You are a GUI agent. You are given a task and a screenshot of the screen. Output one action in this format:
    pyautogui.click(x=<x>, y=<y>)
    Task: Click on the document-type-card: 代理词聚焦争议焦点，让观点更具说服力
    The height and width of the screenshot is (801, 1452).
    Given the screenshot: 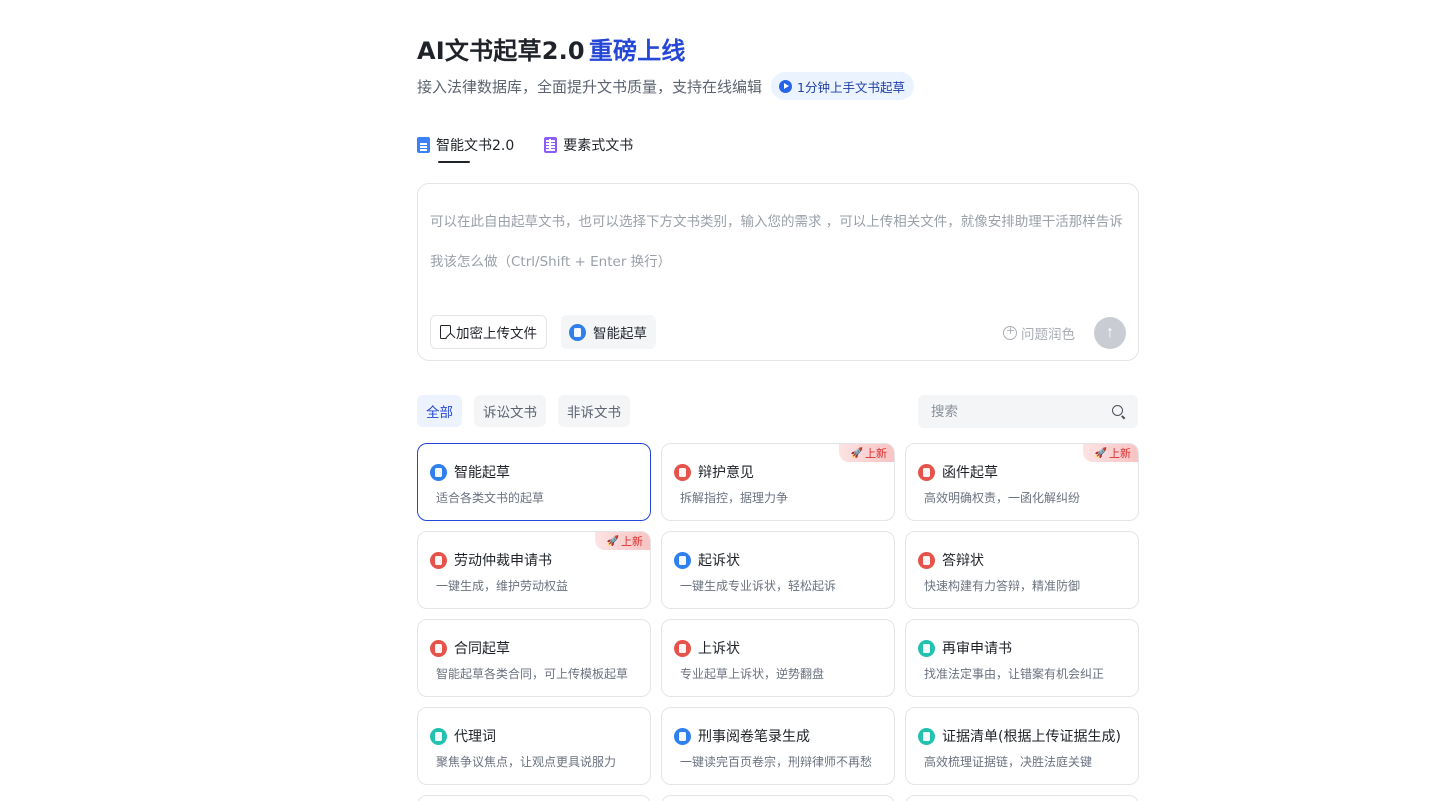 What is the action you would take?
    pyautogui.click(x=534, y=746)
    